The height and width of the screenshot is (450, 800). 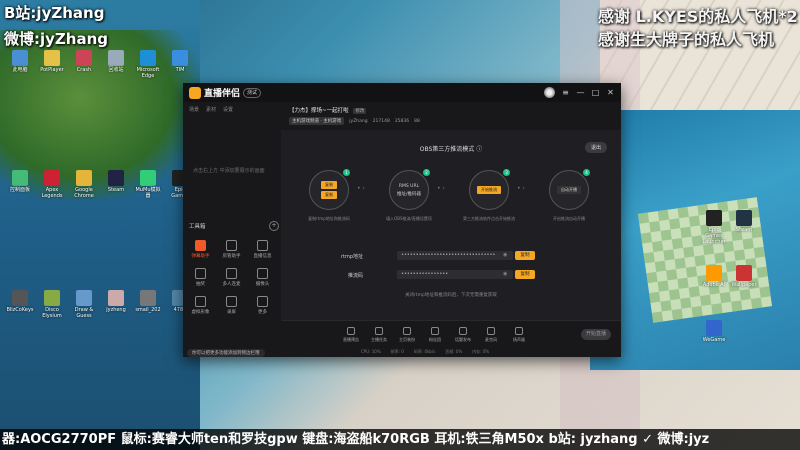 I want to click on rtmp-label: rtmp地址, so click(x=351, y=257).